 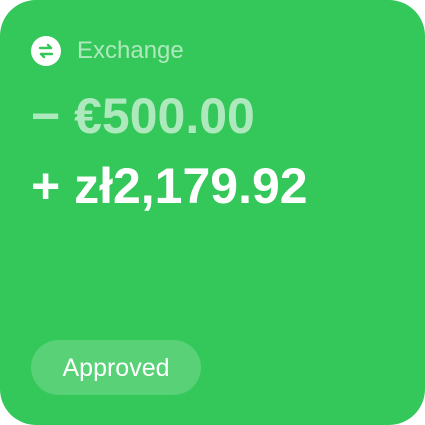 I want to click on exchange-arrows-icon, so click(x=46, y=51).